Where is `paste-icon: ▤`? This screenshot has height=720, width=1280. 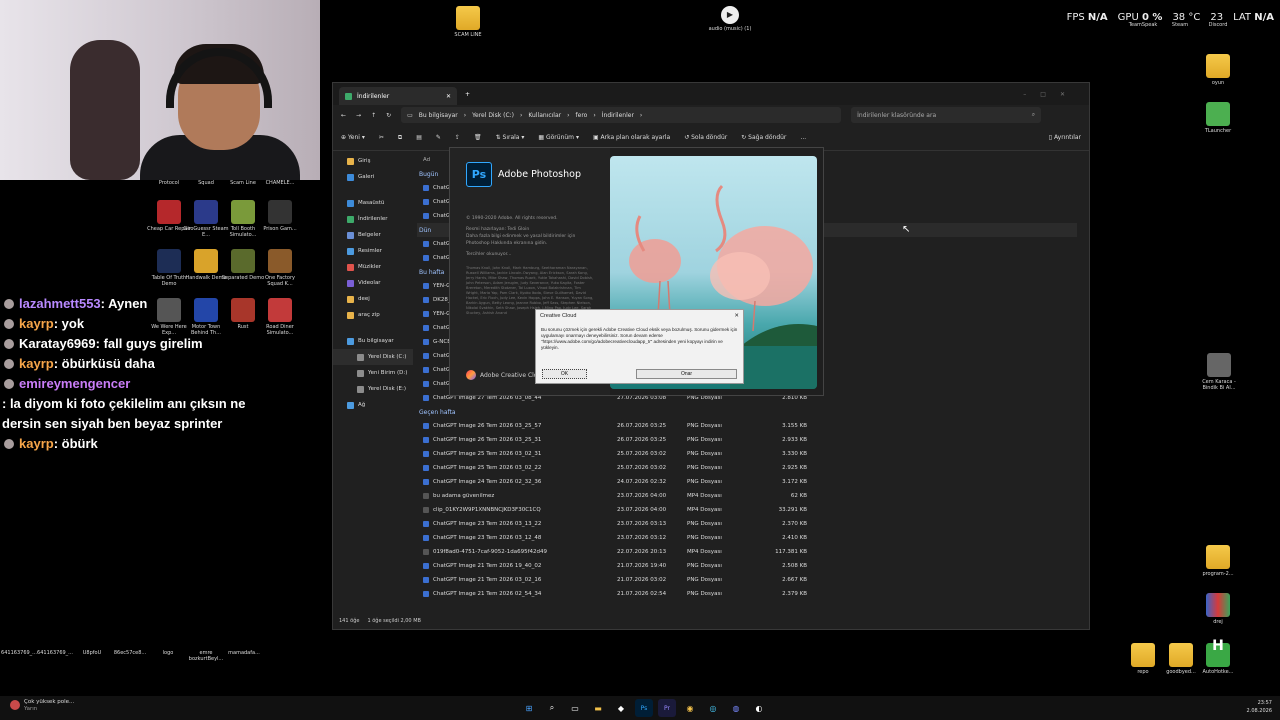 paste-icon: ▤ is located at coordinates (419, 137).